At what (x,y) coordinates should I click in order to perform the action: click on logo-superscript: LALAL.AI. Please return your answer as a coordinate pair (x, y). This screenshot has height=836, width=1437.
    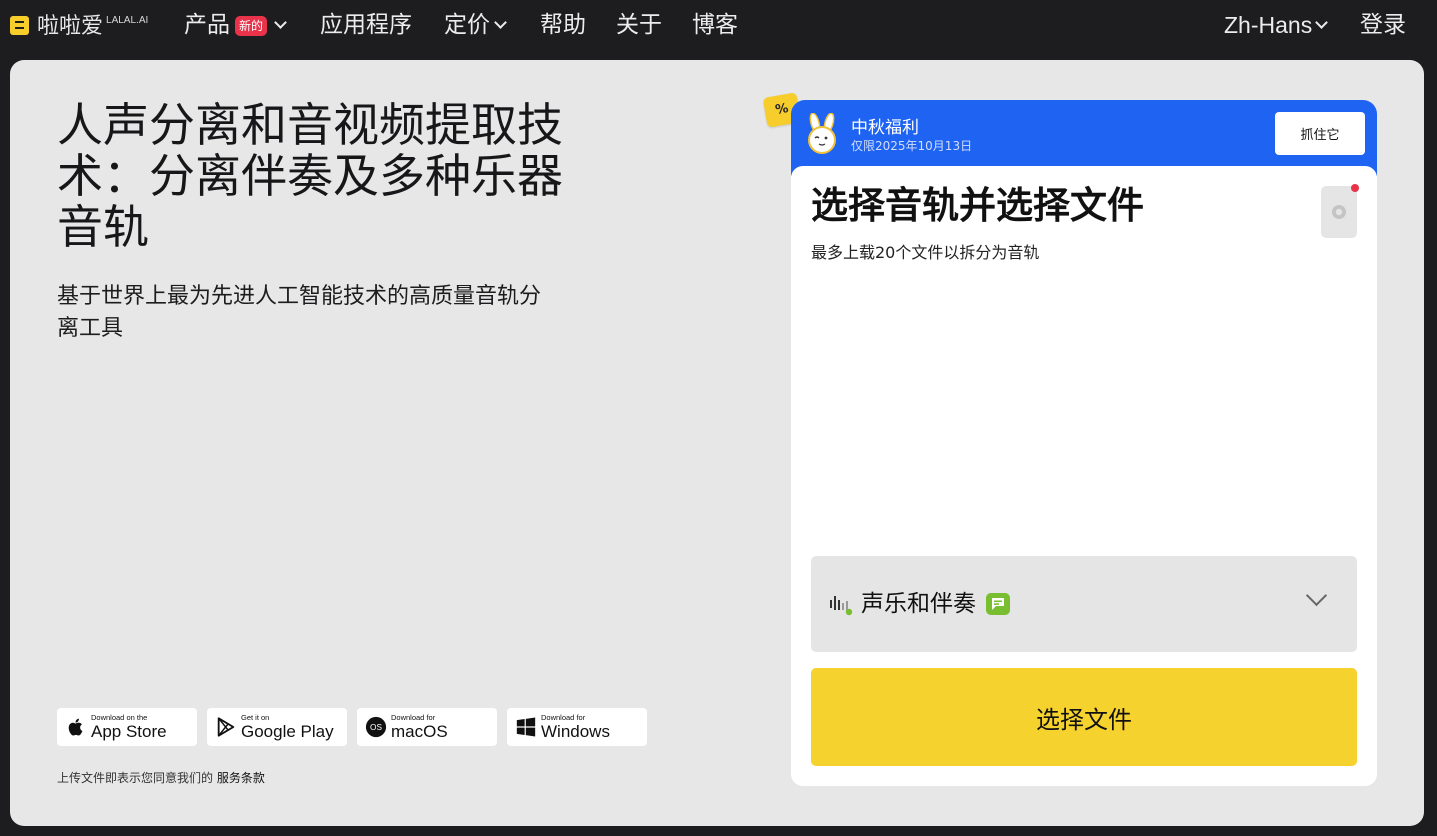
    Looking at the image, I should click on (127, 20).